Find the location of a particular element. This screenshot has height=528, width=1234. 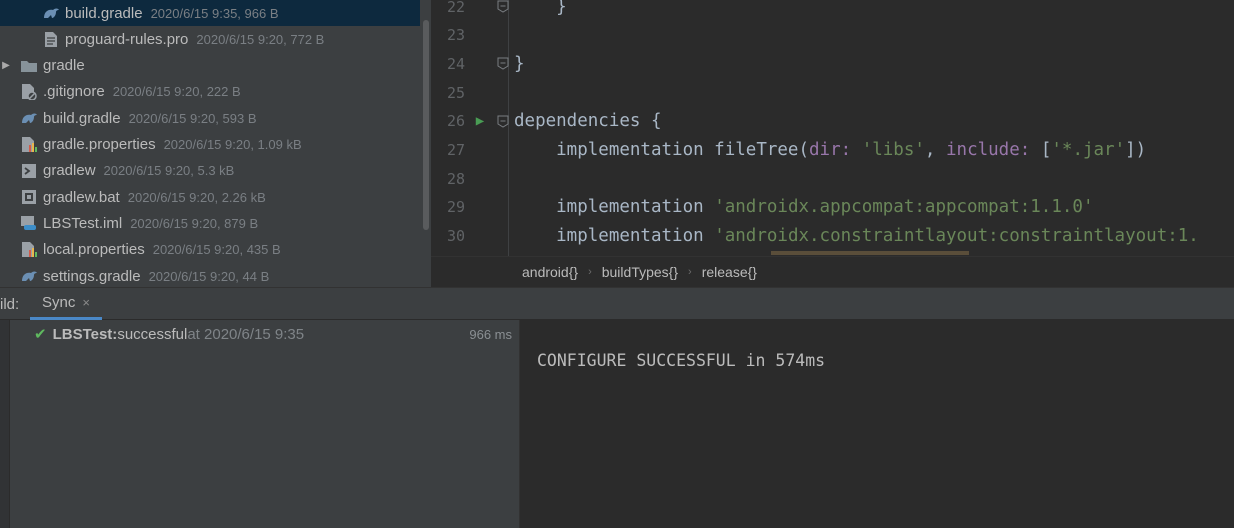

tree-item: gradlew.bat 2020/6/15 9:20, 2.26 kB is located at coordinates (210, 197).